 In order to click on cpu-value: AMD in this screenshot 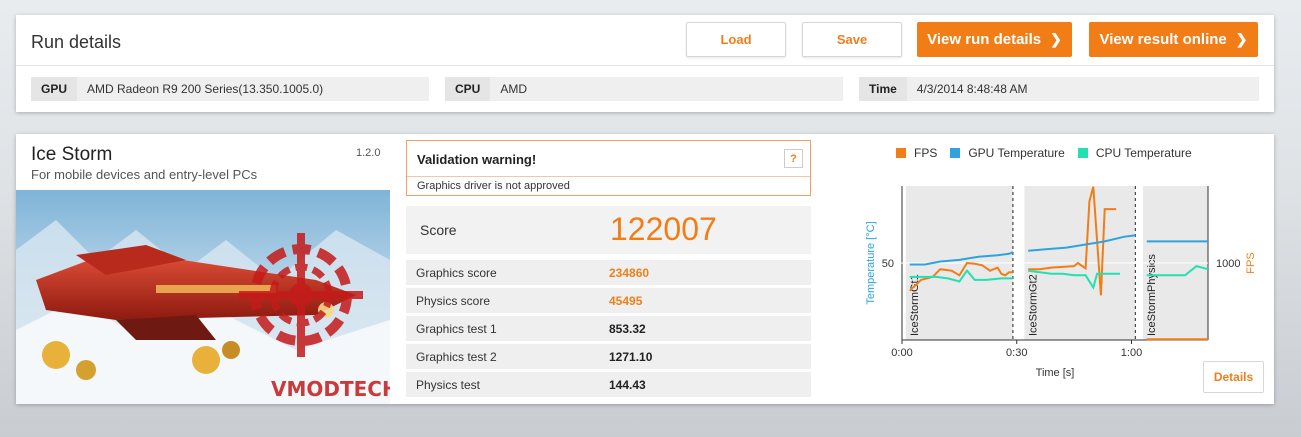, I will do `click(514, 89)`.